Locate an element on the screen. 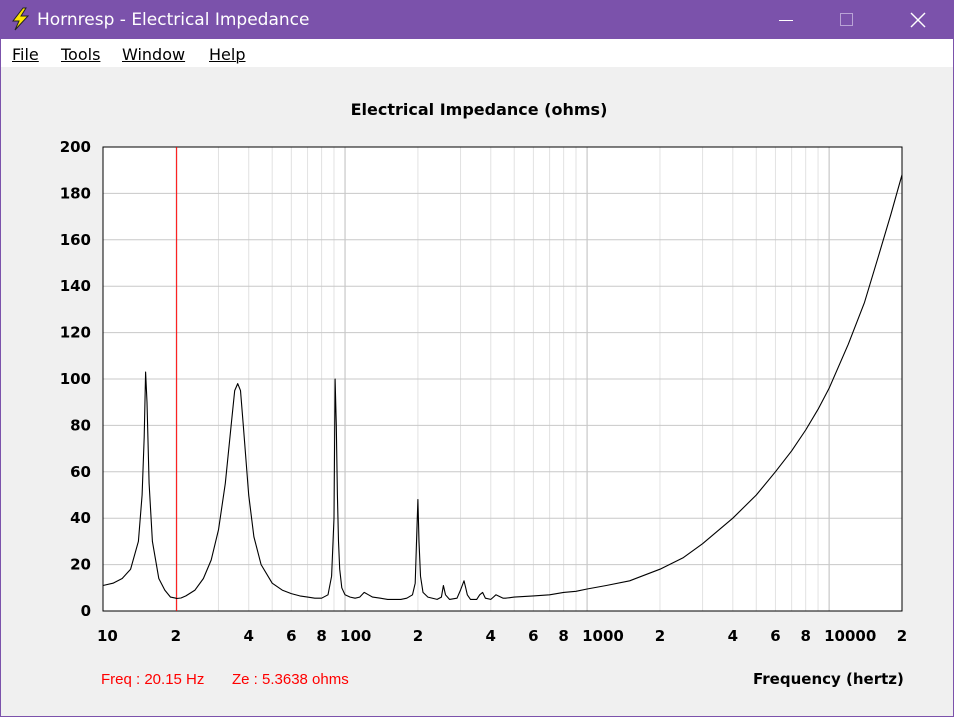 The height and width of the screenshot is (717, 954). y-tick-label: 160 is located at coordinates (75, 240).